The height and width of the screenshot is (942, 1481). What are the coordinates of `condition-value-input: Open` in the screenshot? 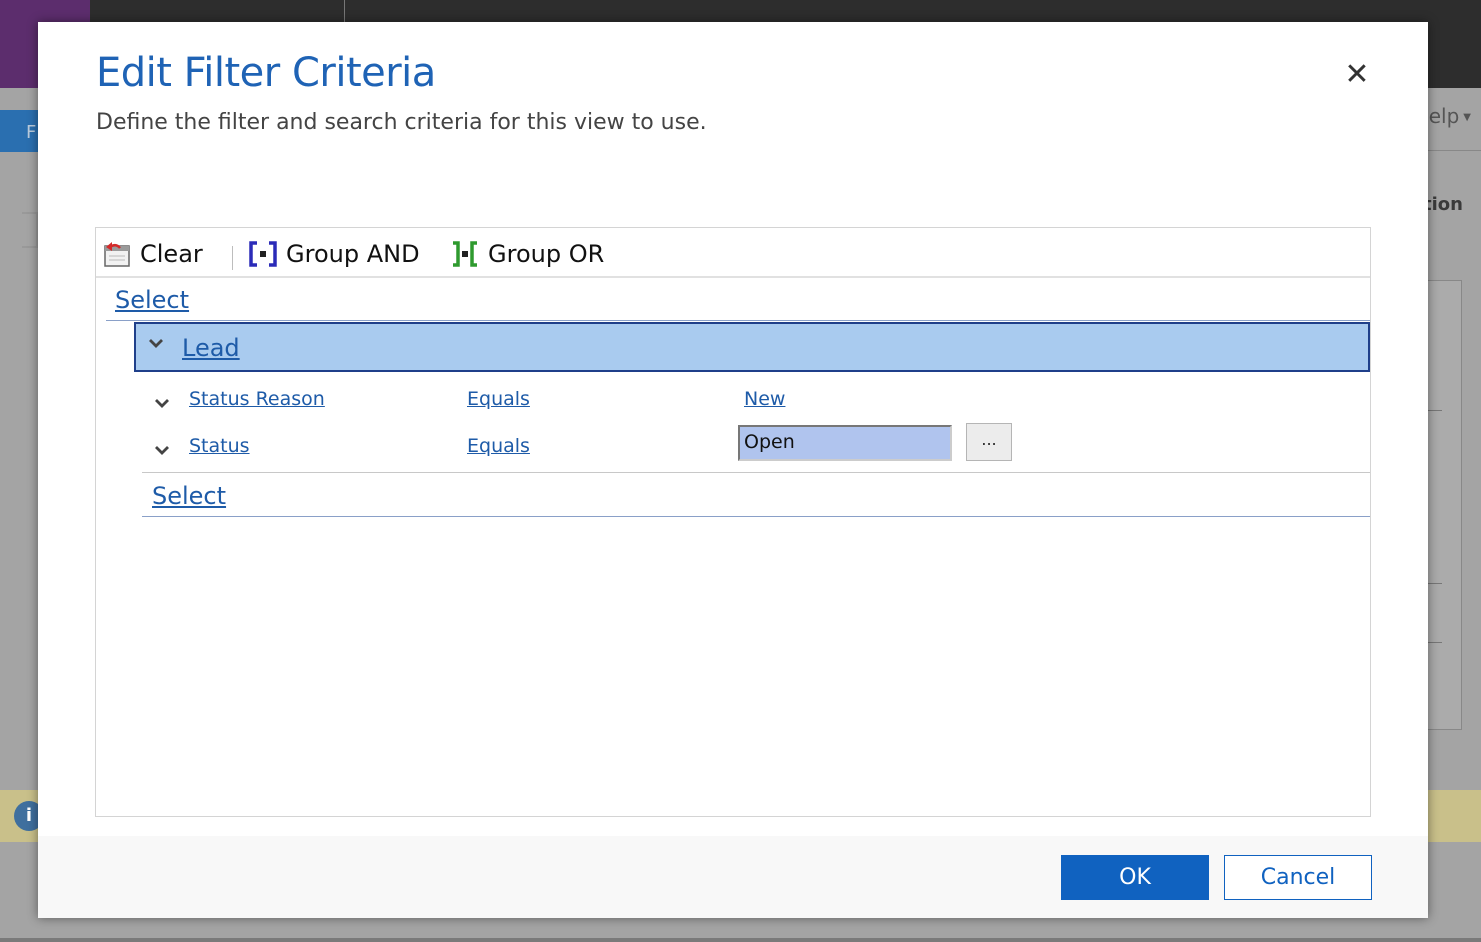 It's located at (845, 443).